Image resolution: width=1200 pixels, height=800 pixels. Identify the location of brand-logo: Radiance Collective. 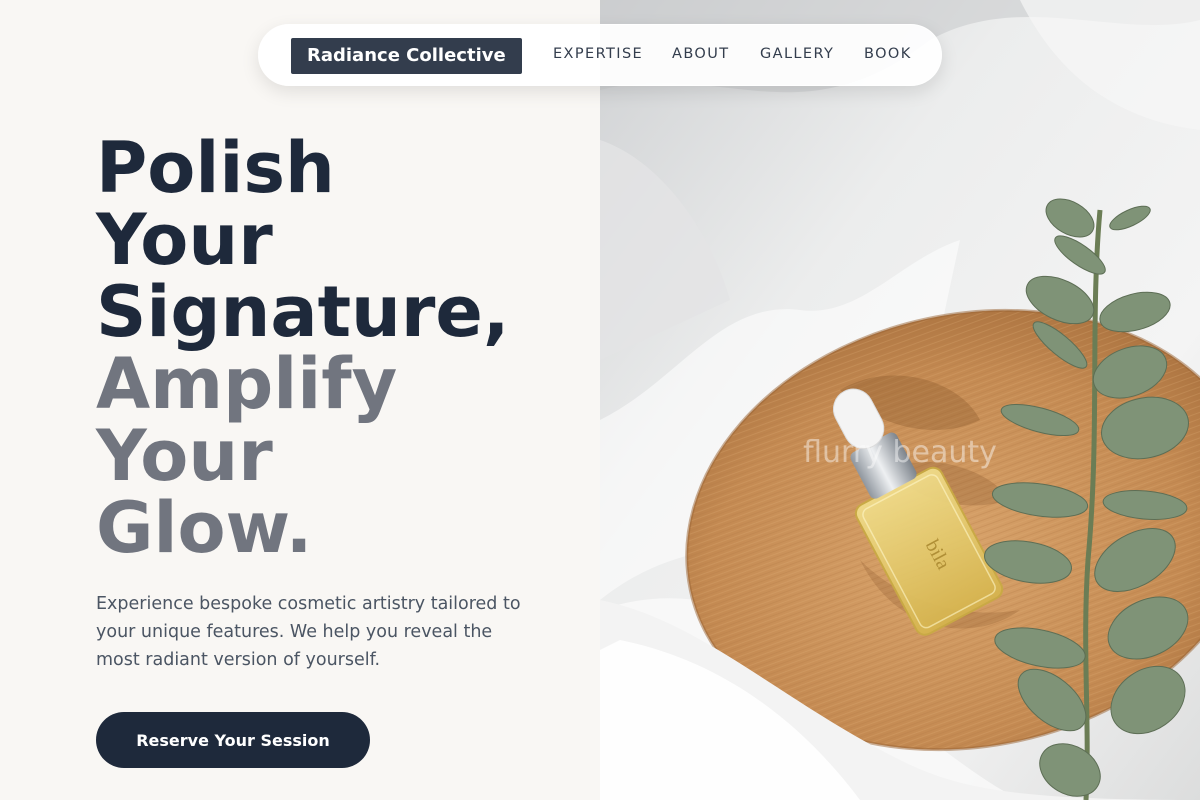
(406, 56).